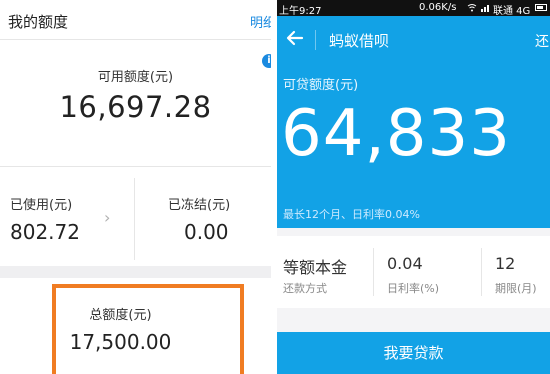  What do you see at coordinates (413, 288) in the screenshot?
I see `daily-rate-label: 日利率(%)` at bounding box center [413, 288].